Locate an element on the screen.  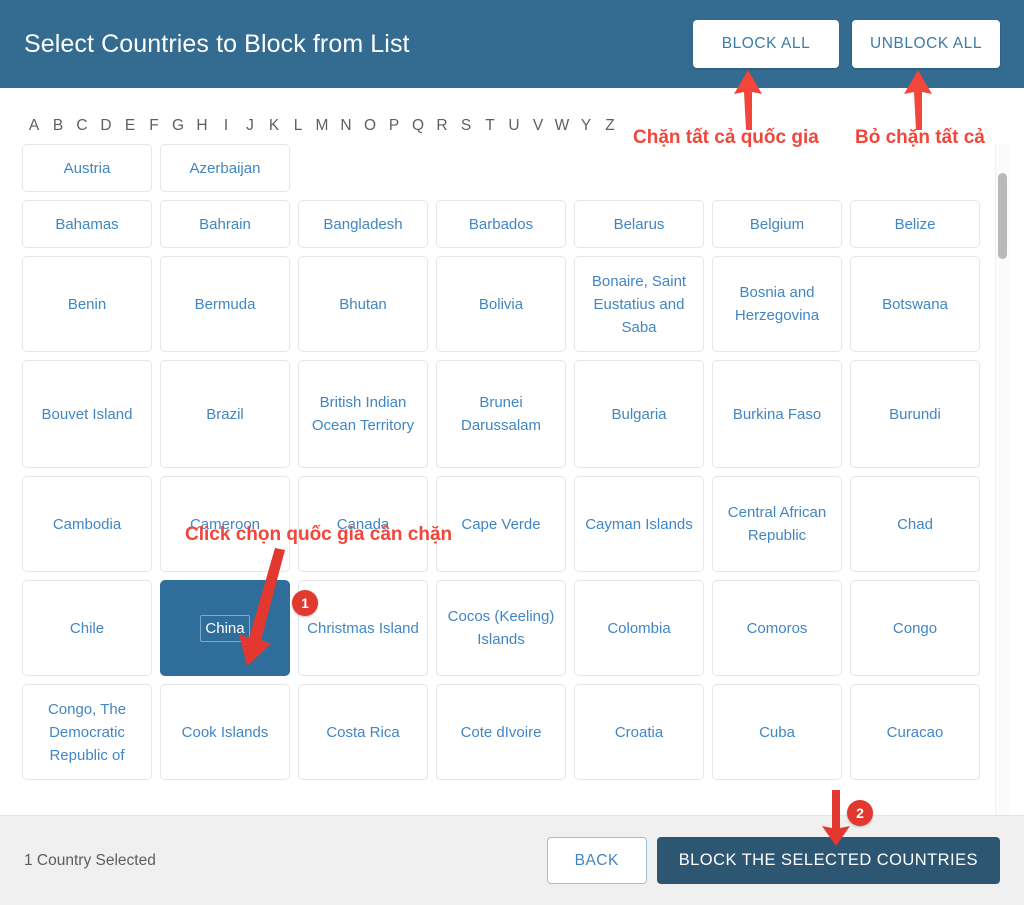
block-all-button: BLOCK ALL is located at coordinates (765, 44).